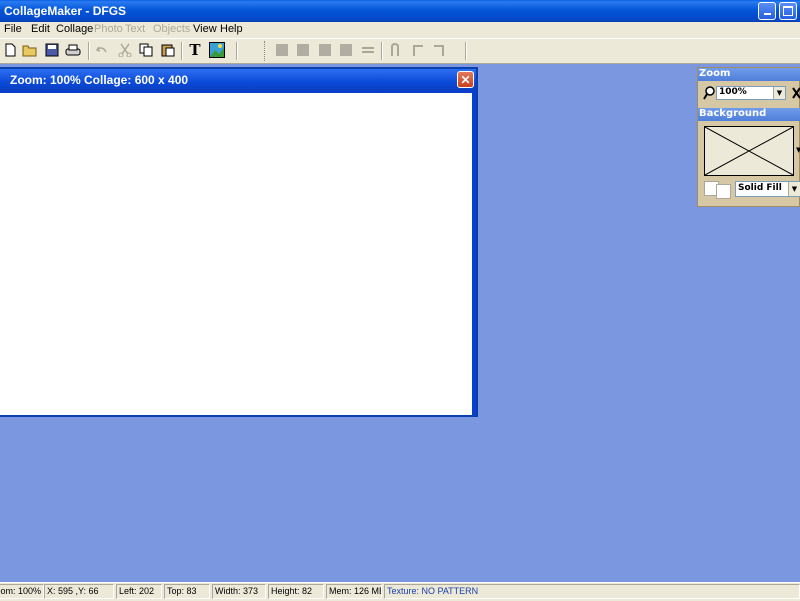  I want to click on save-icon, so click(52, 50).